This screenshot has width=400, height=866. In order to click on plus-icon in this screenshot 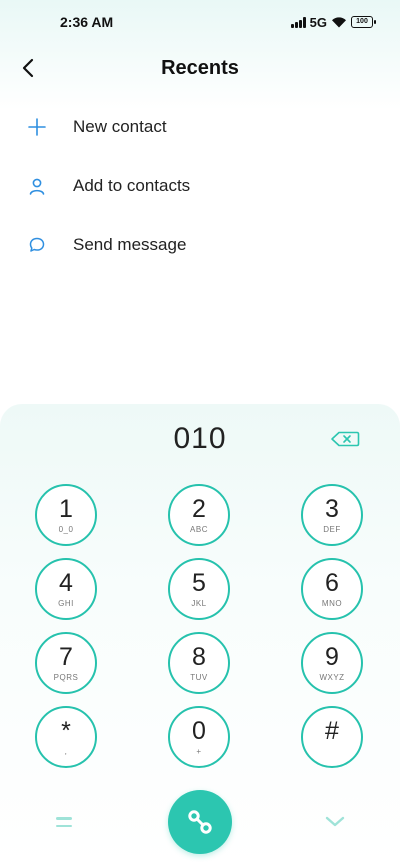, I will do `click(37, 127)`.